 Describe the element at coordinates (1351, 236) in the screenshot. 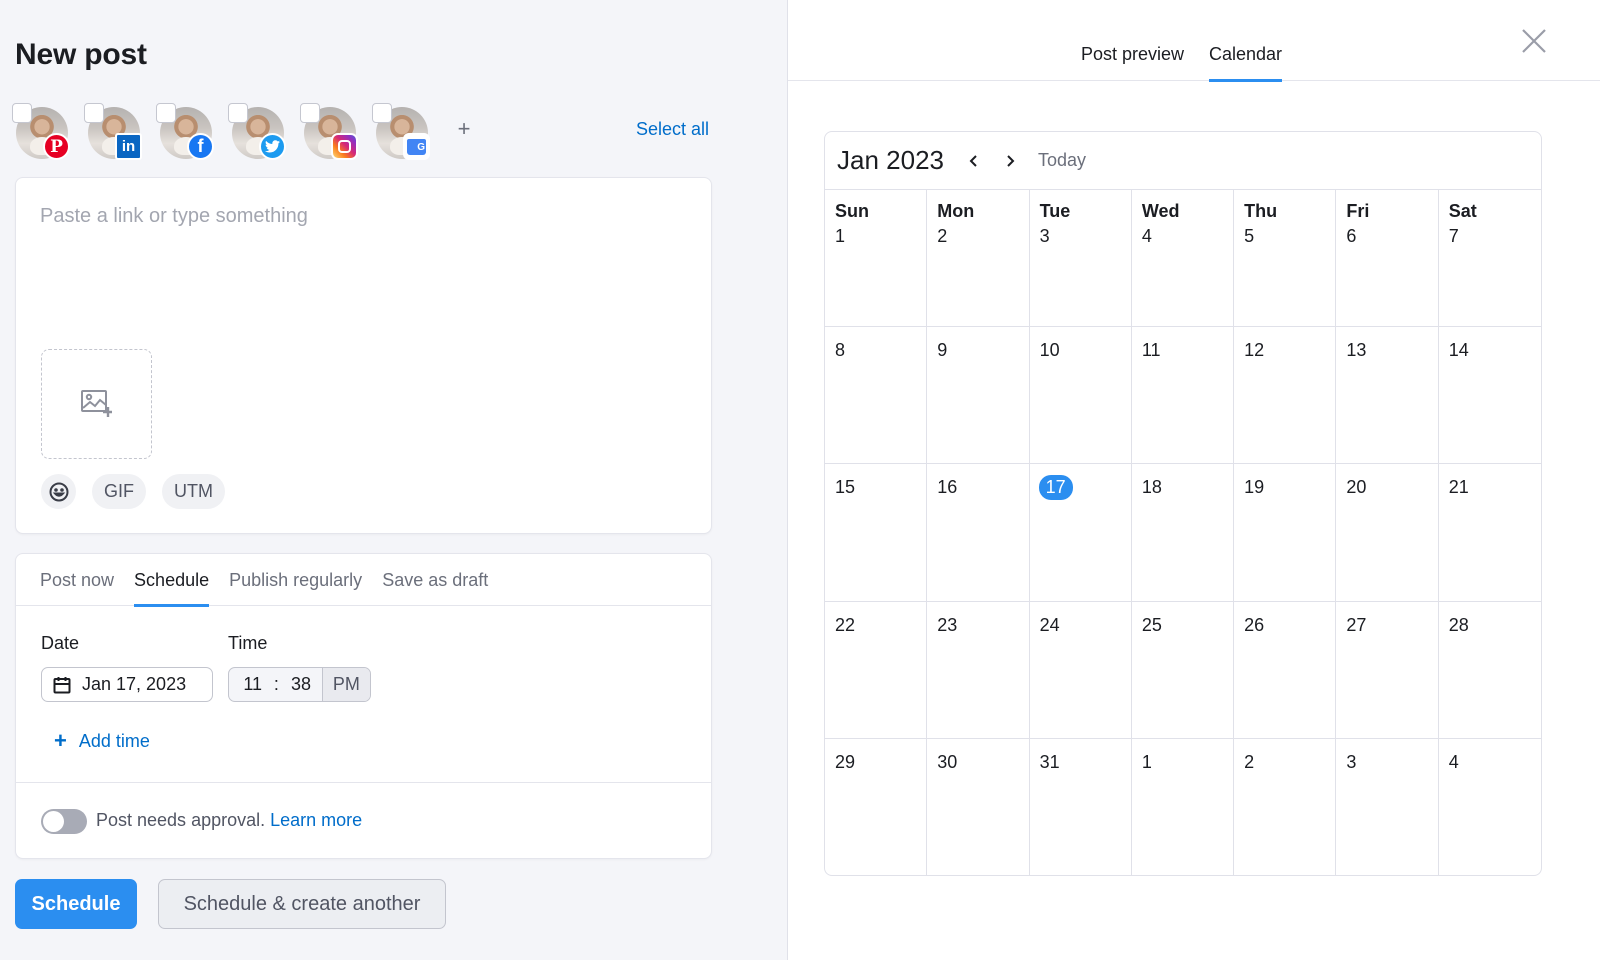

I see `day-number: 6` at that location.